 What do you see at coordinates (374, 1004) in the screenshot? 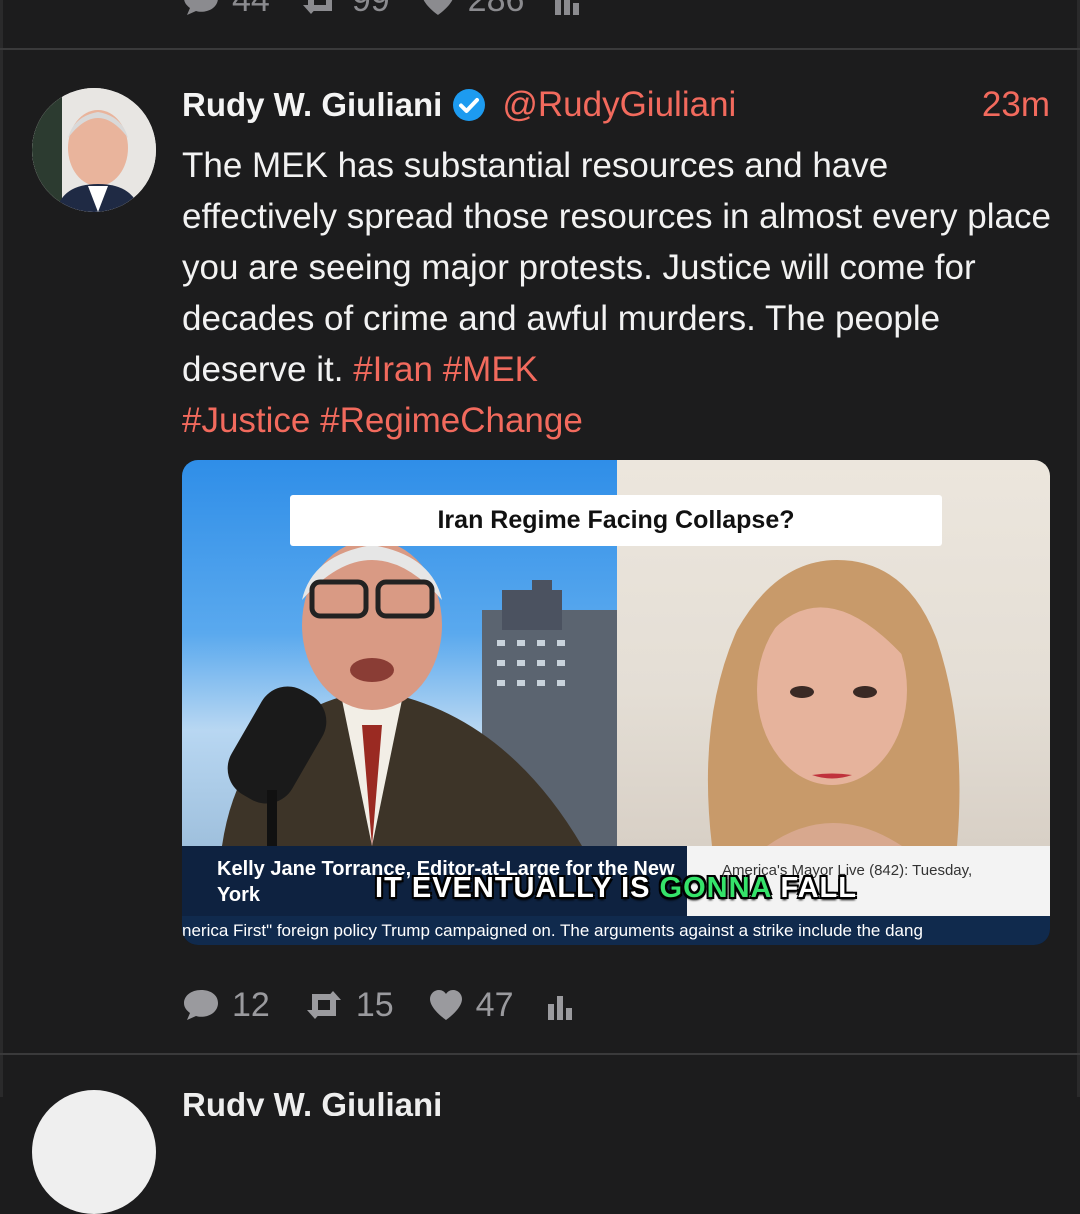
I see `retweet-count: 15` at bounding box center [374, 1004].